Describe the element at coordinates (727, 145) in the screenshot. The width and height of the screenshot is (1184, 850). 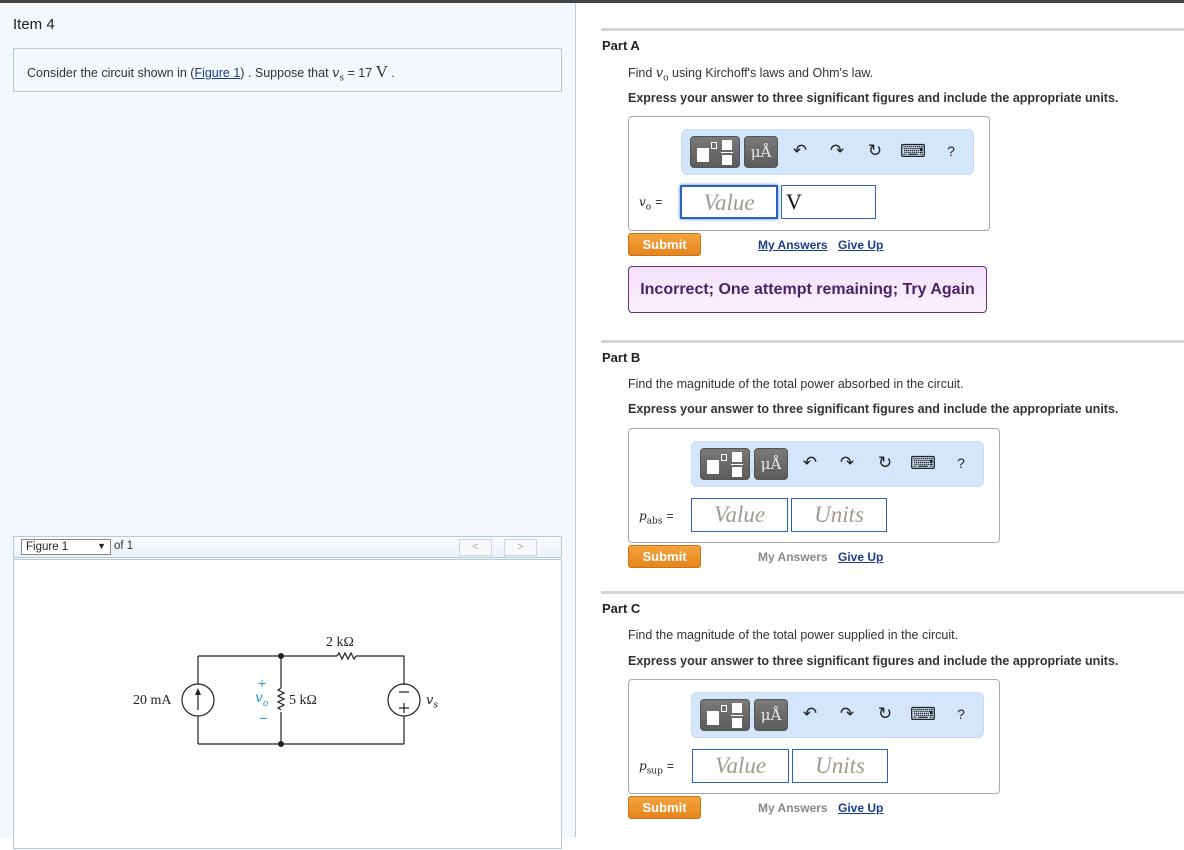
I see `templates-icon-frac-top` at that location.